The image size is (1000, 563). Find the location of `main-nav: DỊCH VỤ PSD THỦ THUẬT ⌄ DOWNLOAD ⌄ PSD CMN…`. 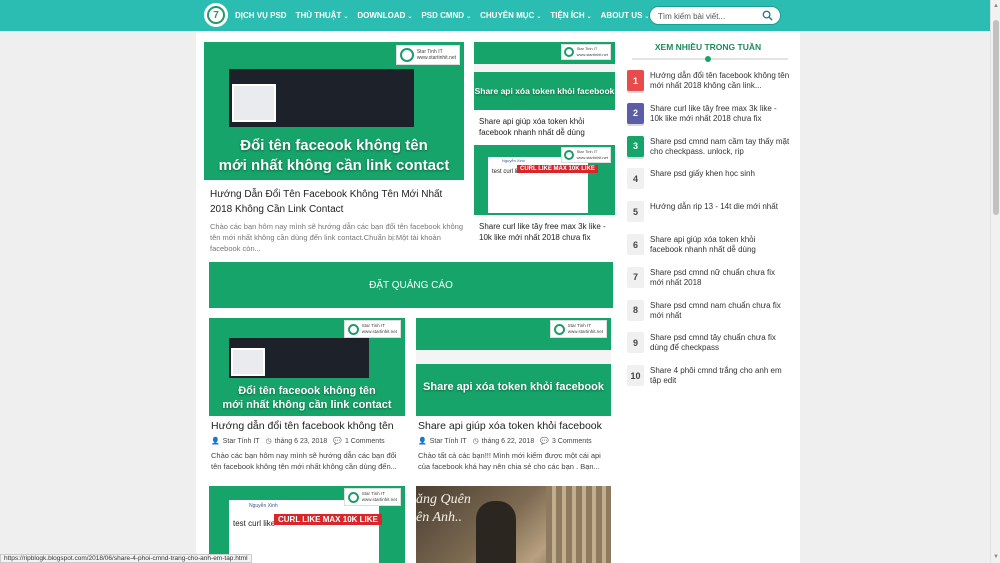

main-nav: DỊCH VỤ PSD THỦ THUẬT ⌄ DOWNLOAD ⌄ PSD CMN… is located at coordinates (446, 15).